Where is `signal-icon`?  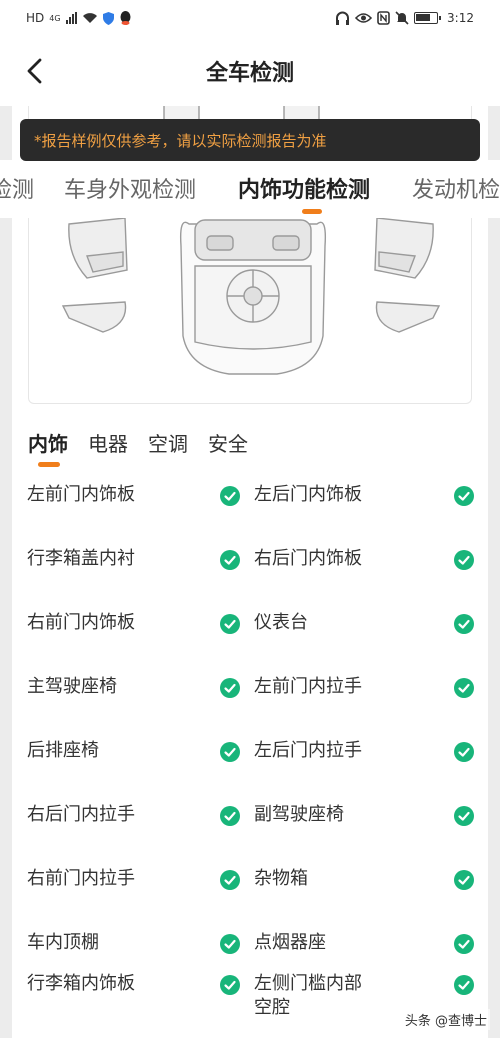
signal-icon is located at coordinates (71, 18).